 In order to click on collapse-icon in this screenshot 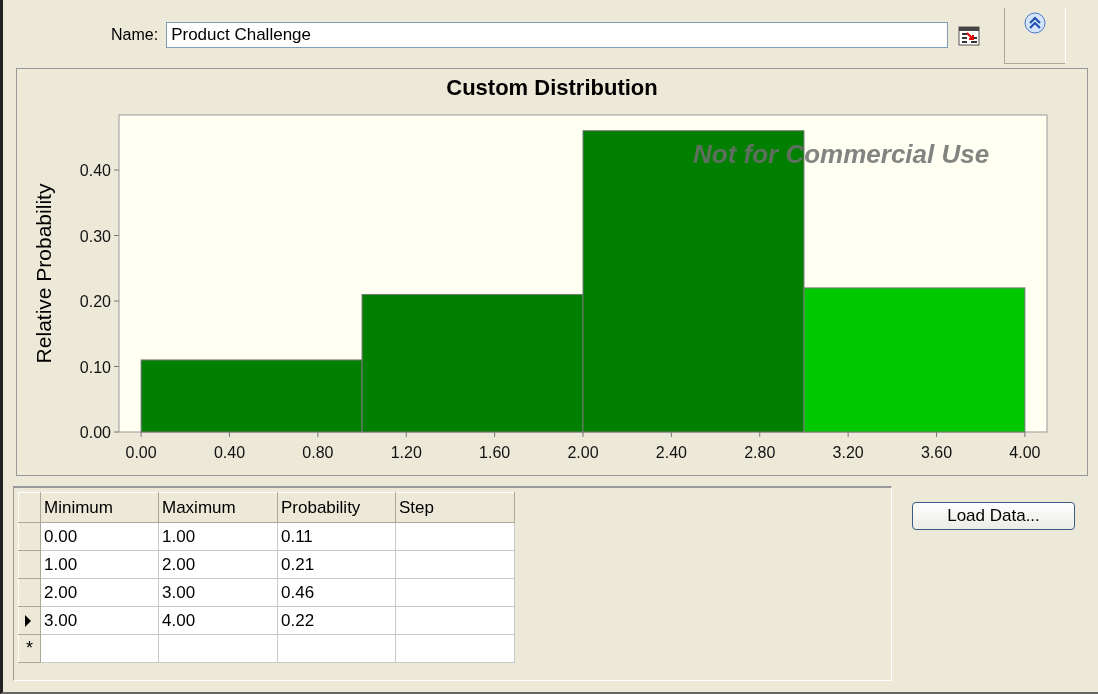, I will do `click(1035, 23)`.